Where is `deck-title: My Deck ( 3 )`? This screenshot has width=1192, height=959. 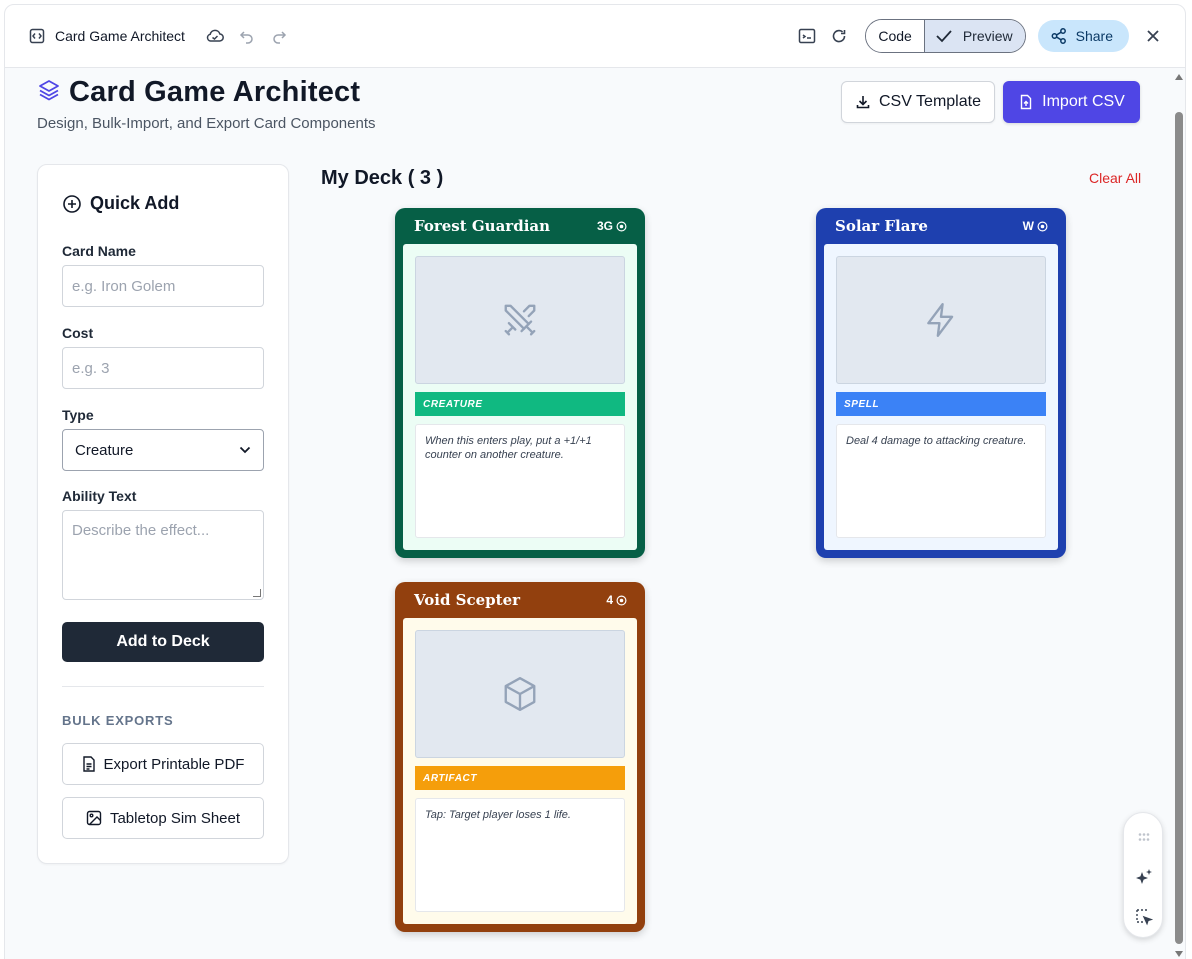
deck-title: My Deck ( 3 ) is located at coordinates (382, 178).